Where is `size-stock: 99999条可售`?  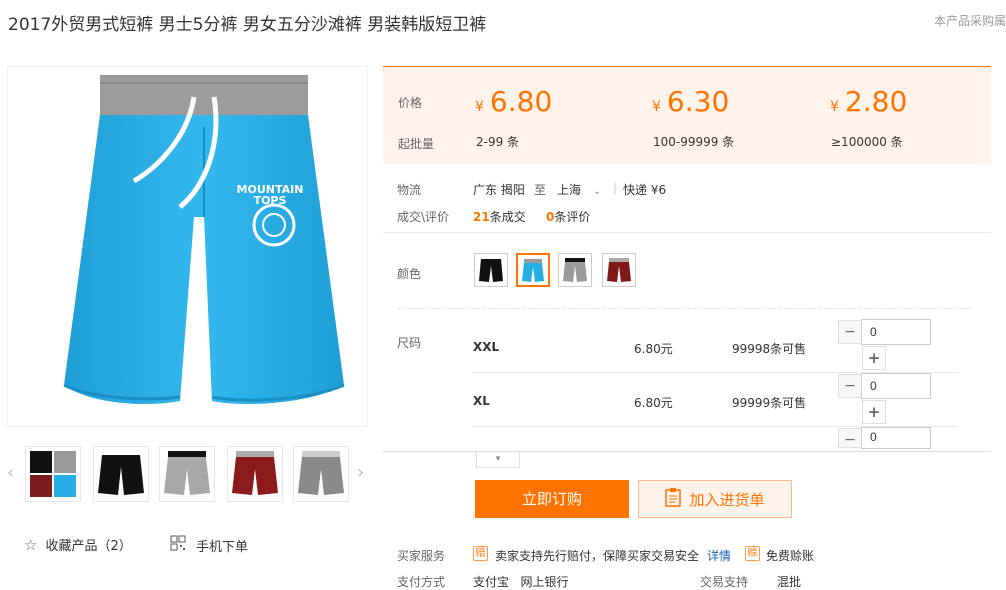
size-stock: 99999条可售 is located at coordinates (769, 403).